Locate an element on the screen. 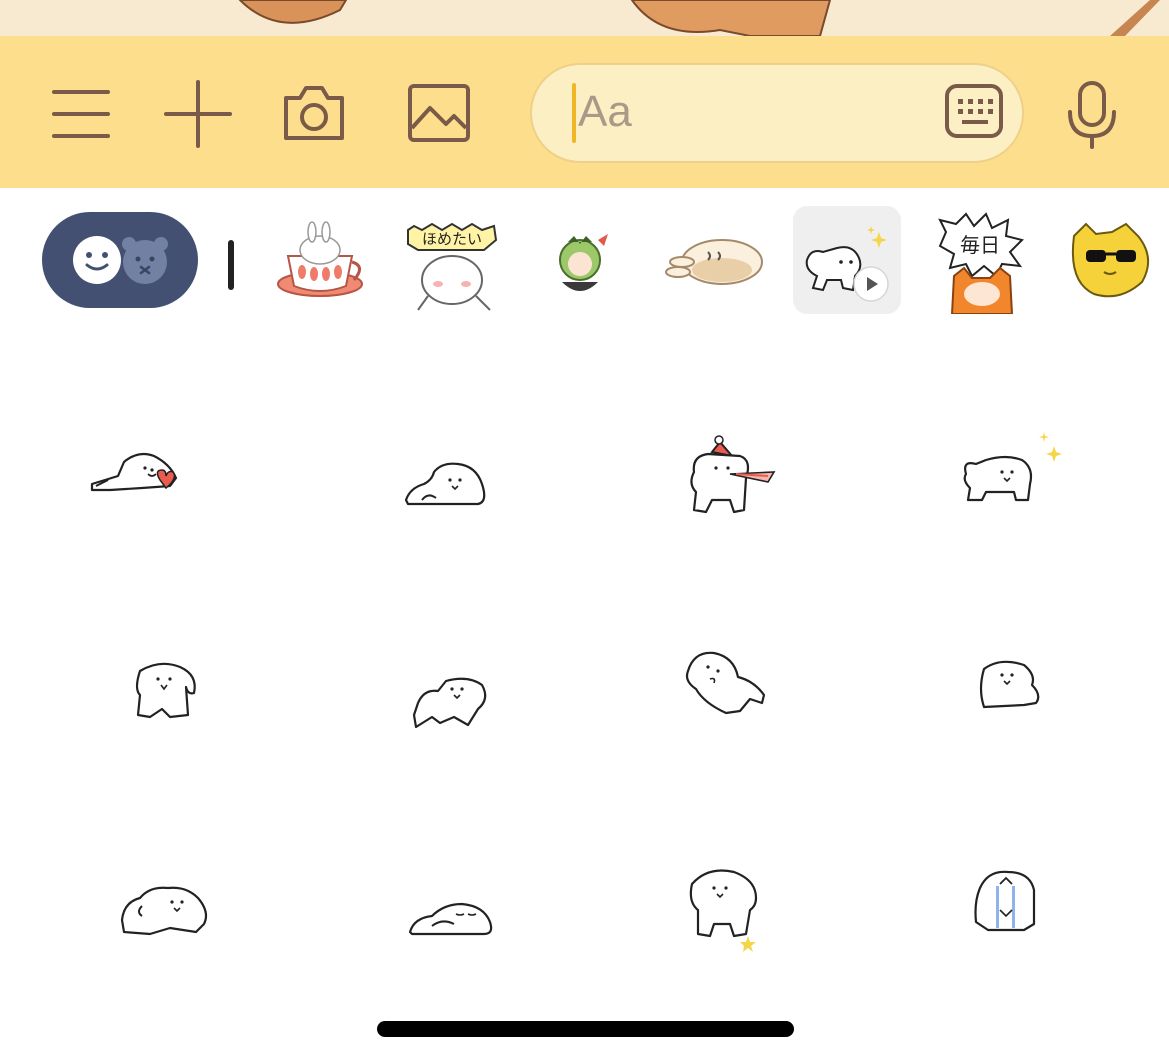 This screenshot has width=1169, height=1060. chat-input-toolbar: Aa is located at coordinates (584, 112).